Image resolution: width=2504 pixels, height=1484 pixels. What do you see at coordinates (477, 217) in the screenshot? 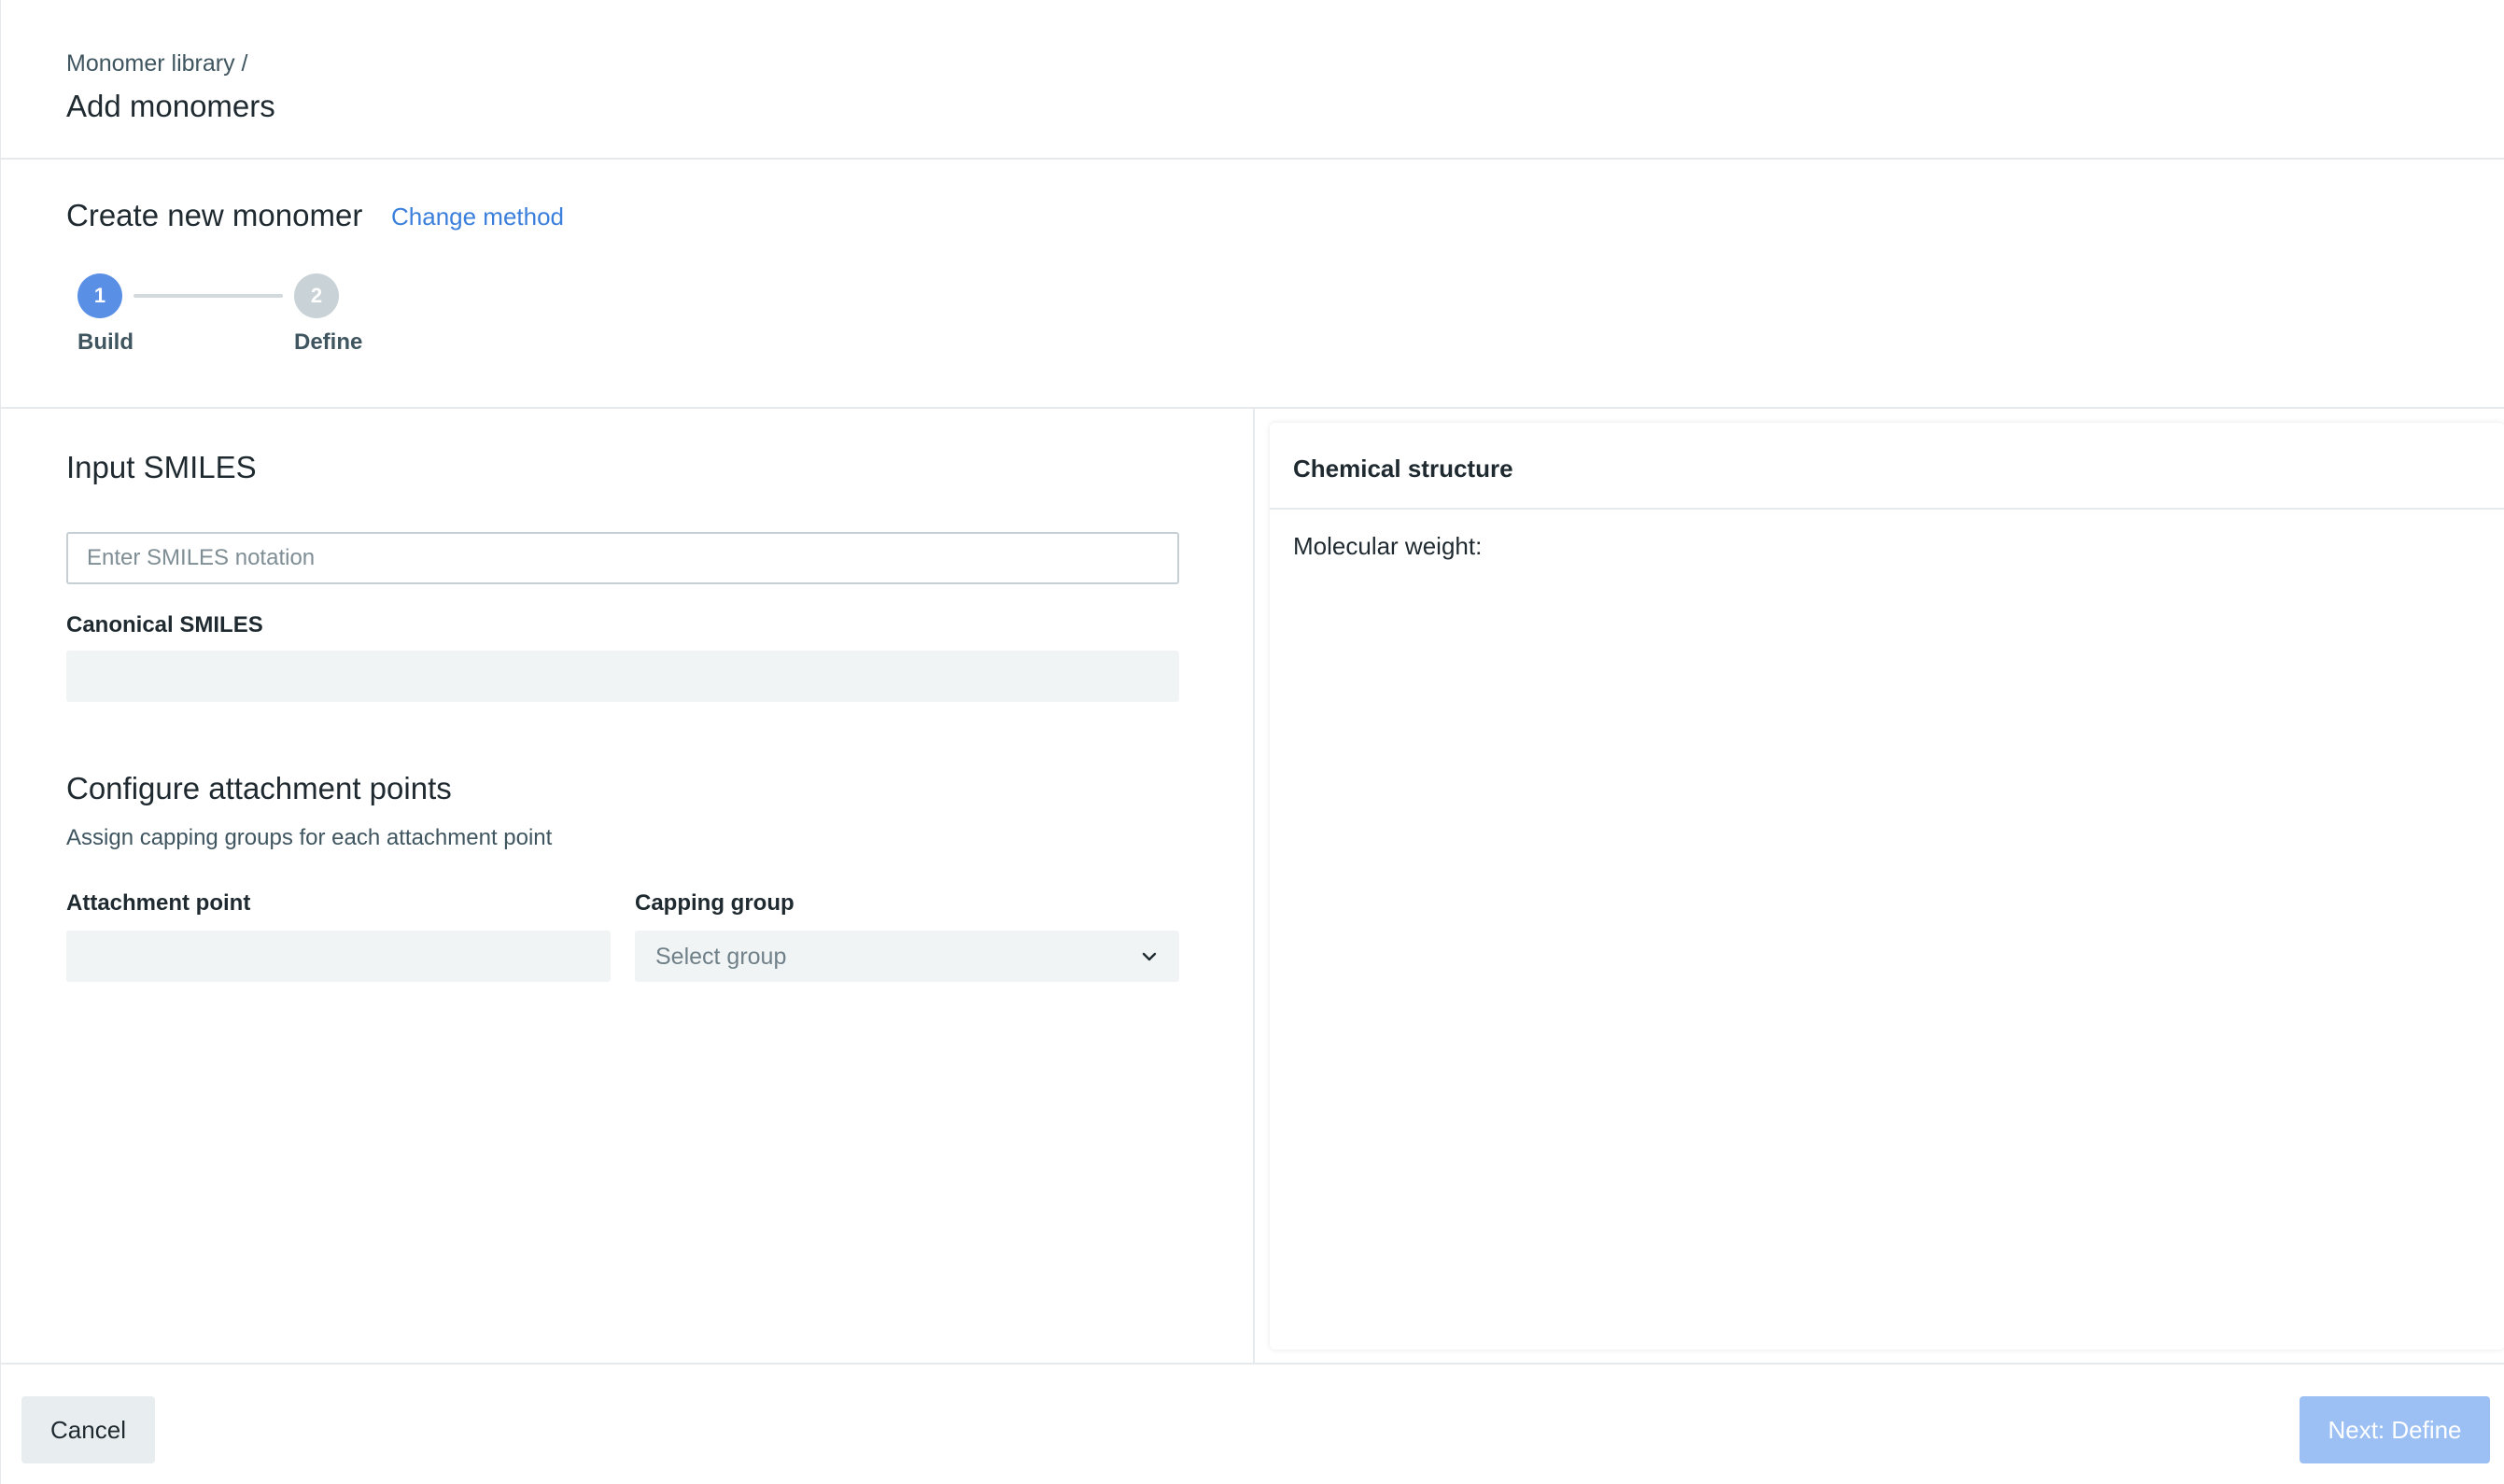
I see `change-method-link: Change method` at bounding box center [477, 217].